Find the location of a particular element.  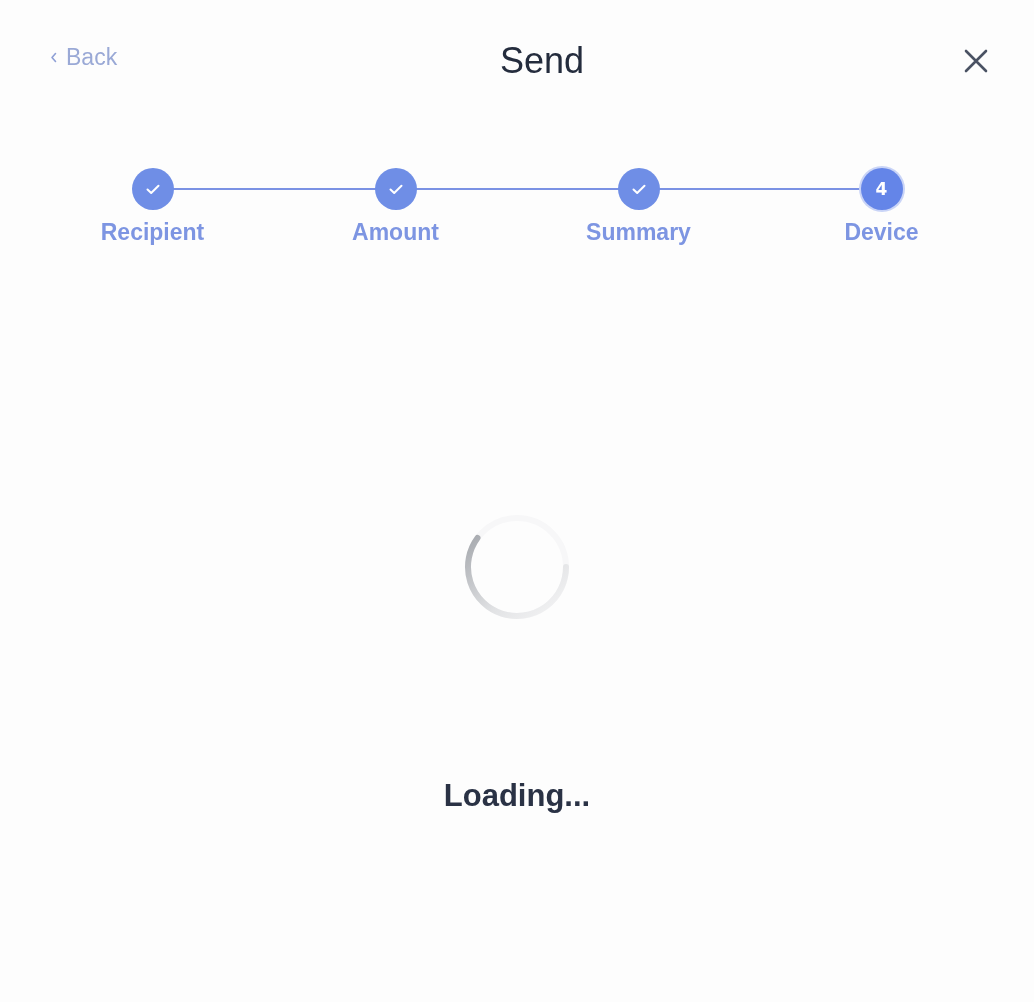

chevron-left-icon is located at coordinates (53, 57).